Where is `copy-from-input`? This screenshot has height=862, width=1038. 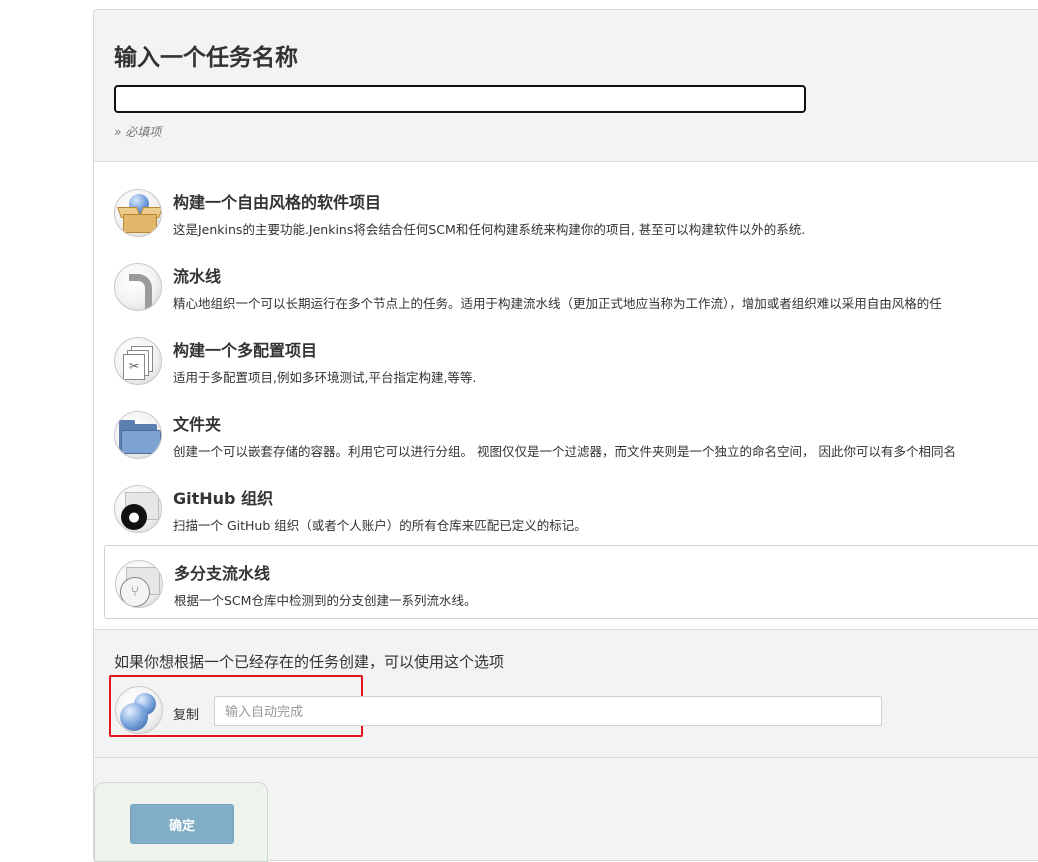 copy-from-input is located at coordinates (548, 711).